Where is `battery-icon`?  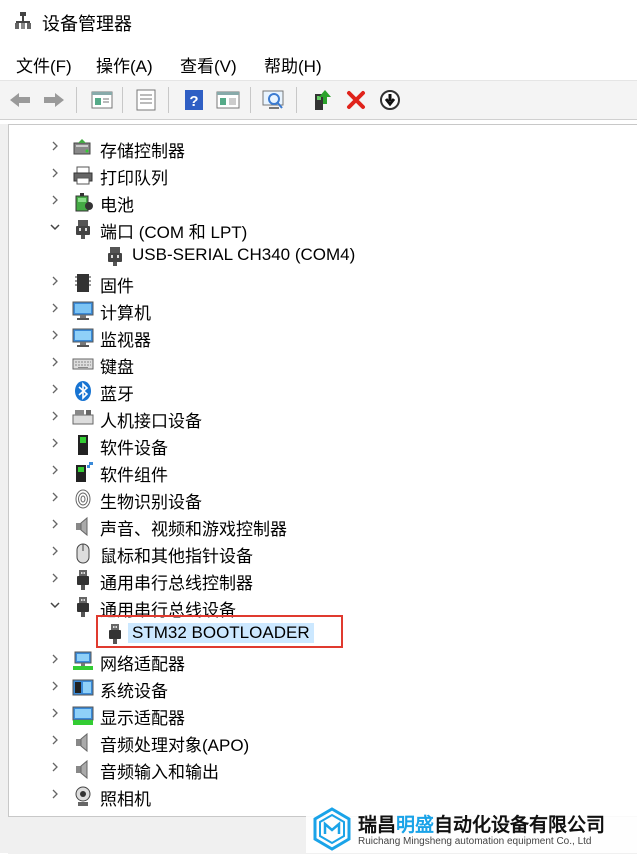
battery-icon is located at coordinates (84, 202).